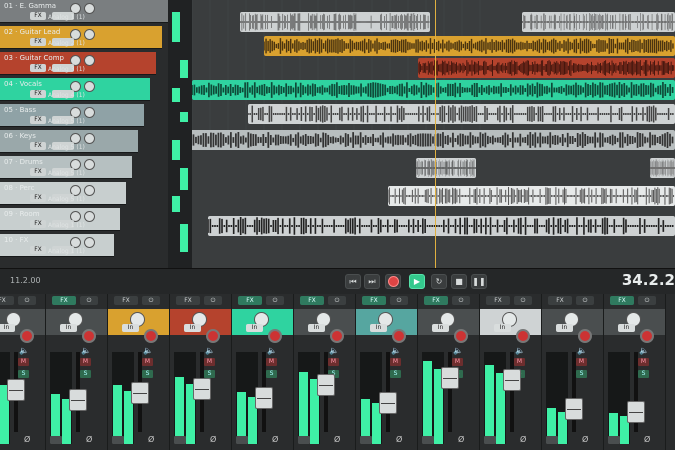  I want to click on track-header: 03 · Guitar Comp FX Analog 3 (1), so click(78, 63).